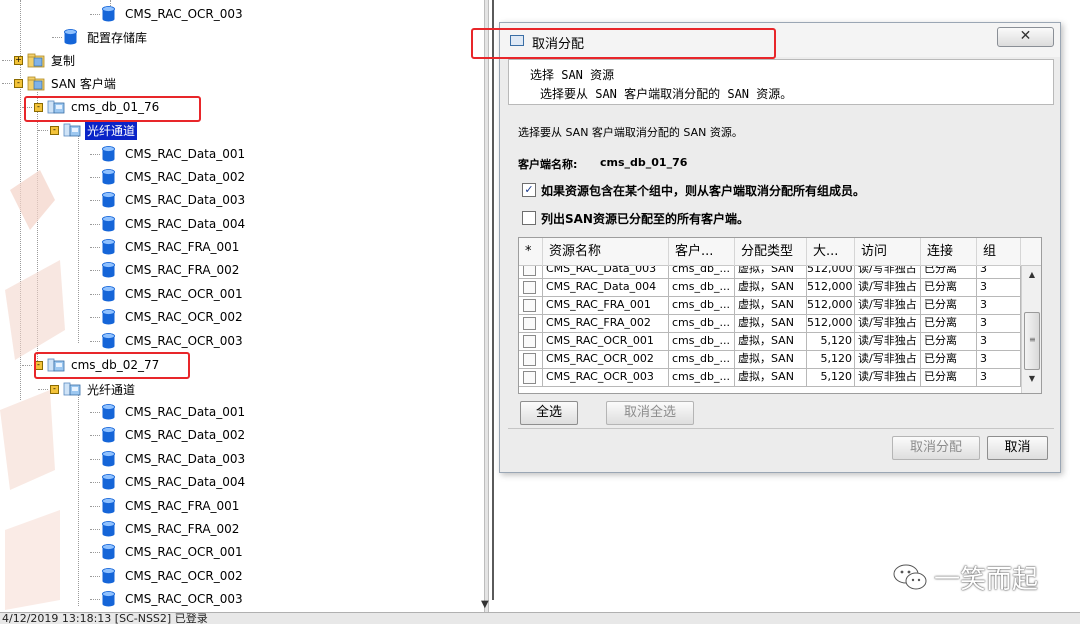 The width and height of the screenshot is (1080, 624). I want to click on tree-item-3: - SAN 客户端, so click(66, 83).